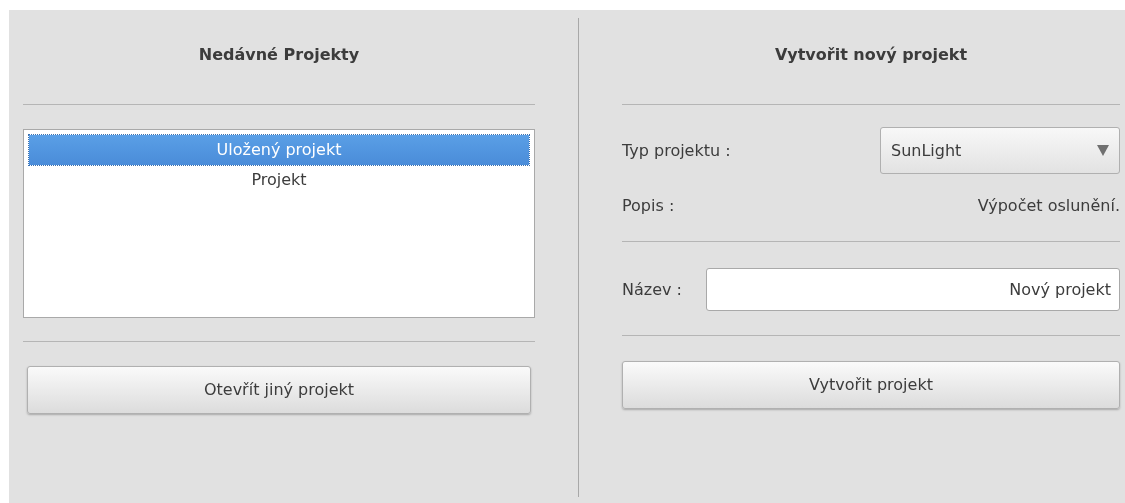  Describe the element at coordinates (652, 289) in the screenshot. I see `field-label: Název :` at that location.